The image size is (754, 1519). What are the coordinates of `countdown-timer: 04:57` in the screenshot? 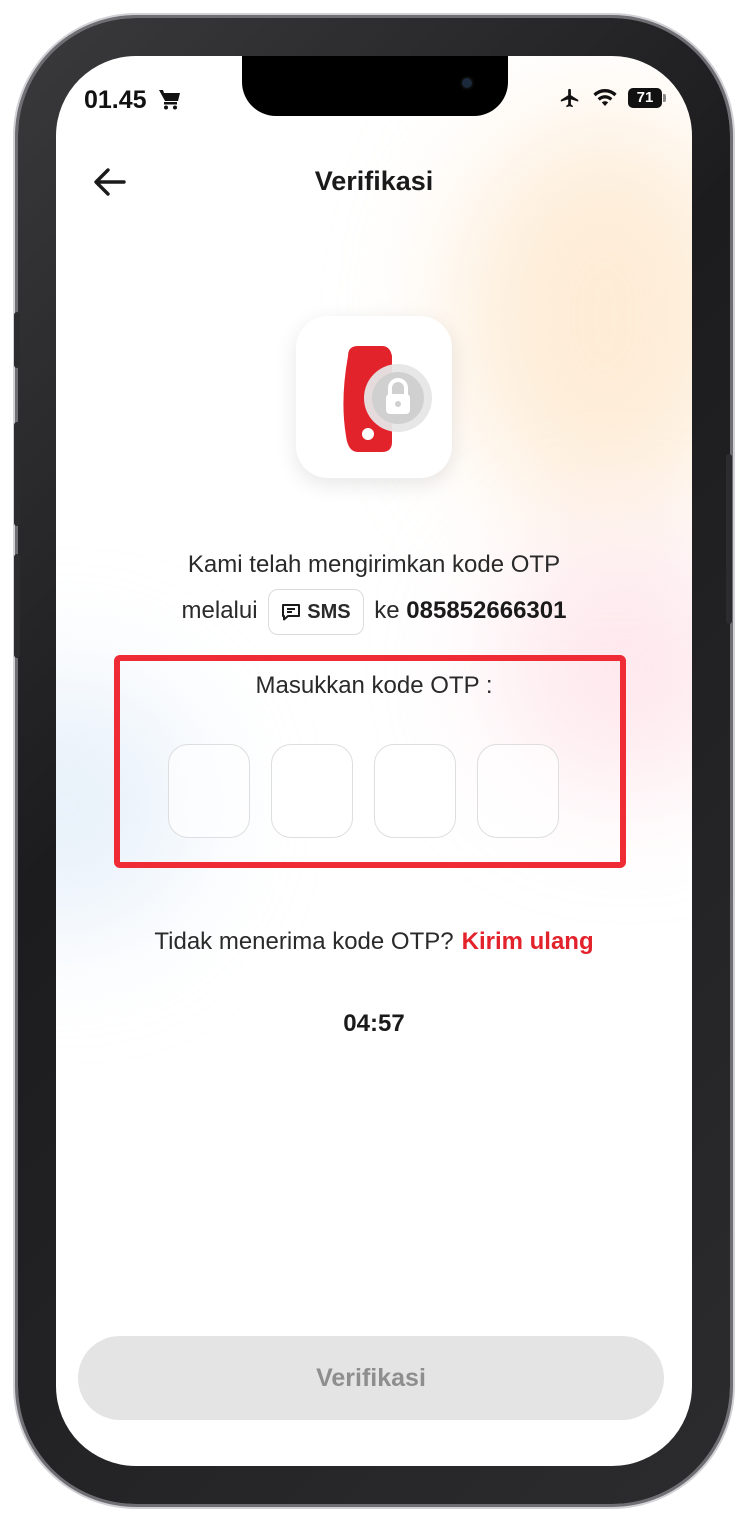 It's located at (374, 1023).